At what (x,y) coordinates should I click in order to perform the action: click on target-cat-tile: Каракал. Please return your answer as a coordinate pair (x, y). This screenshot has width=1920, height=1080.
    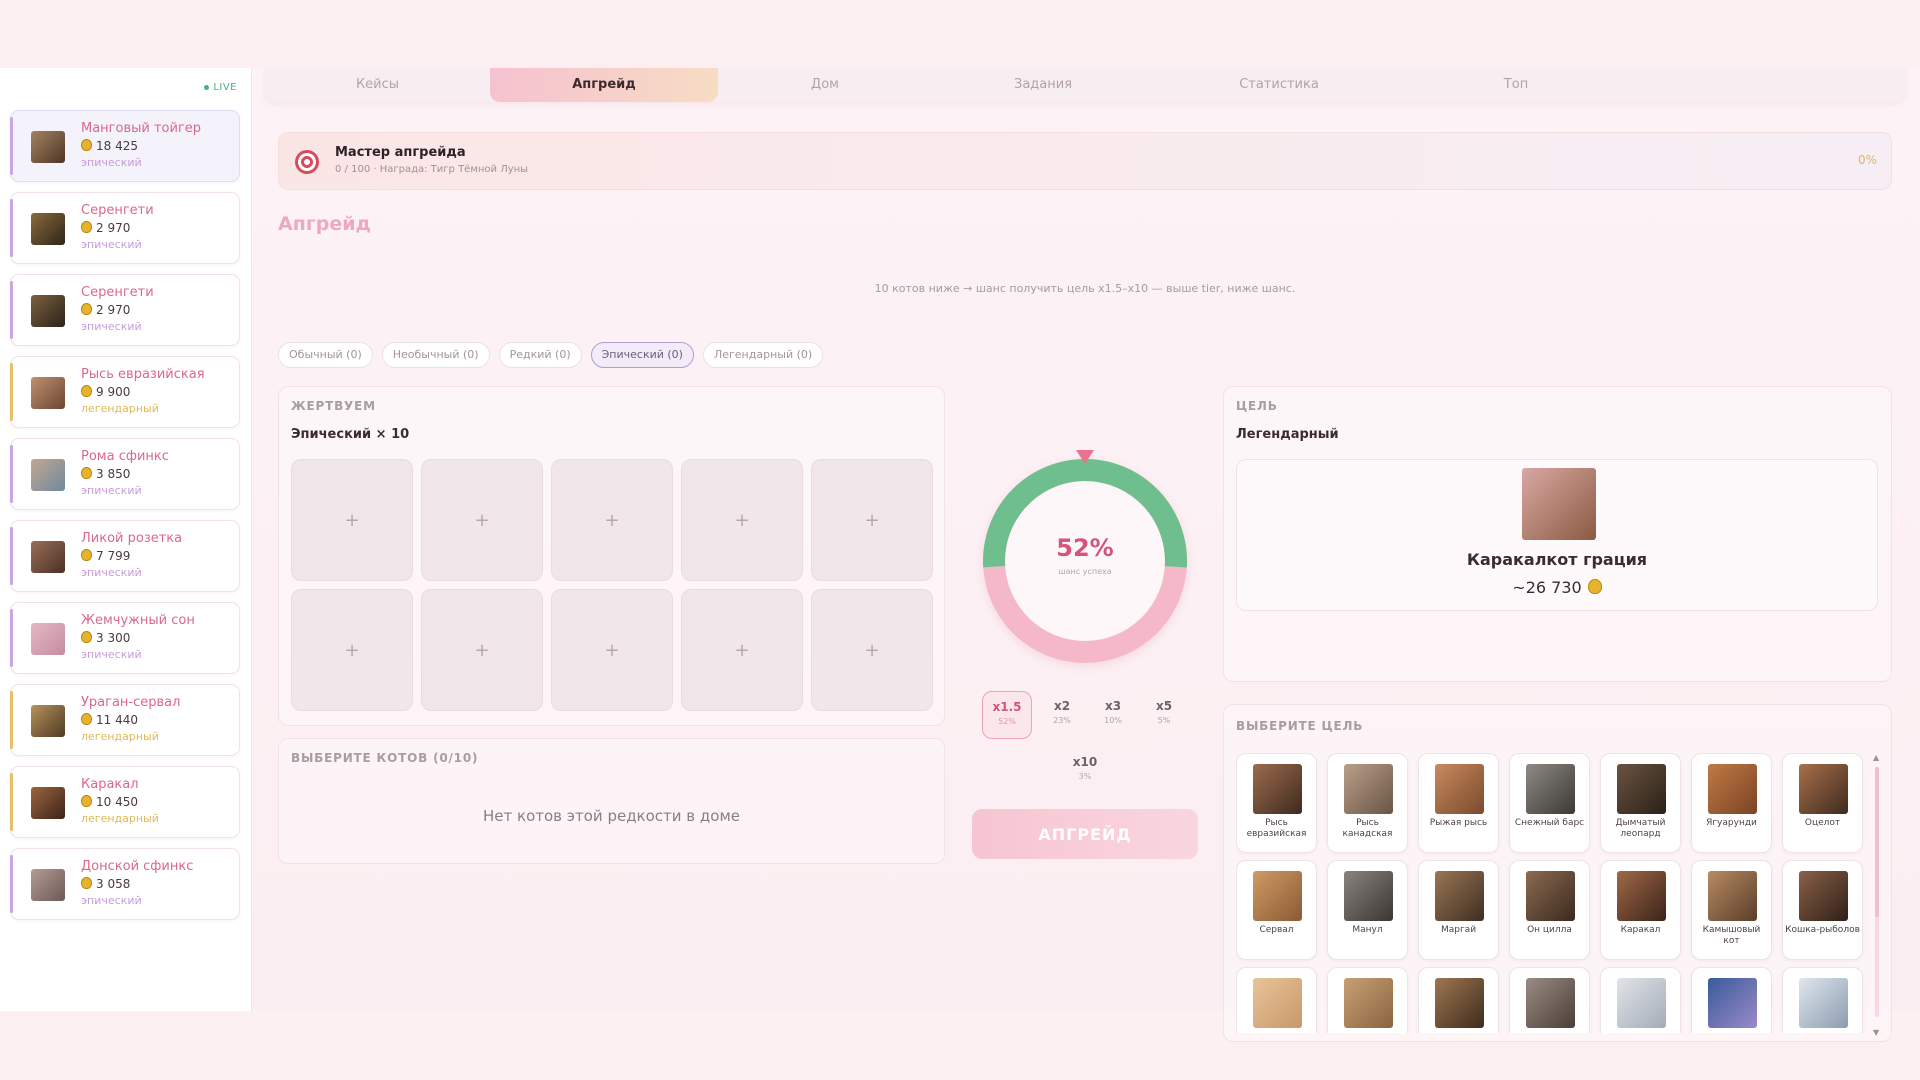
    Looking at the image, I should click on (1640, 910).